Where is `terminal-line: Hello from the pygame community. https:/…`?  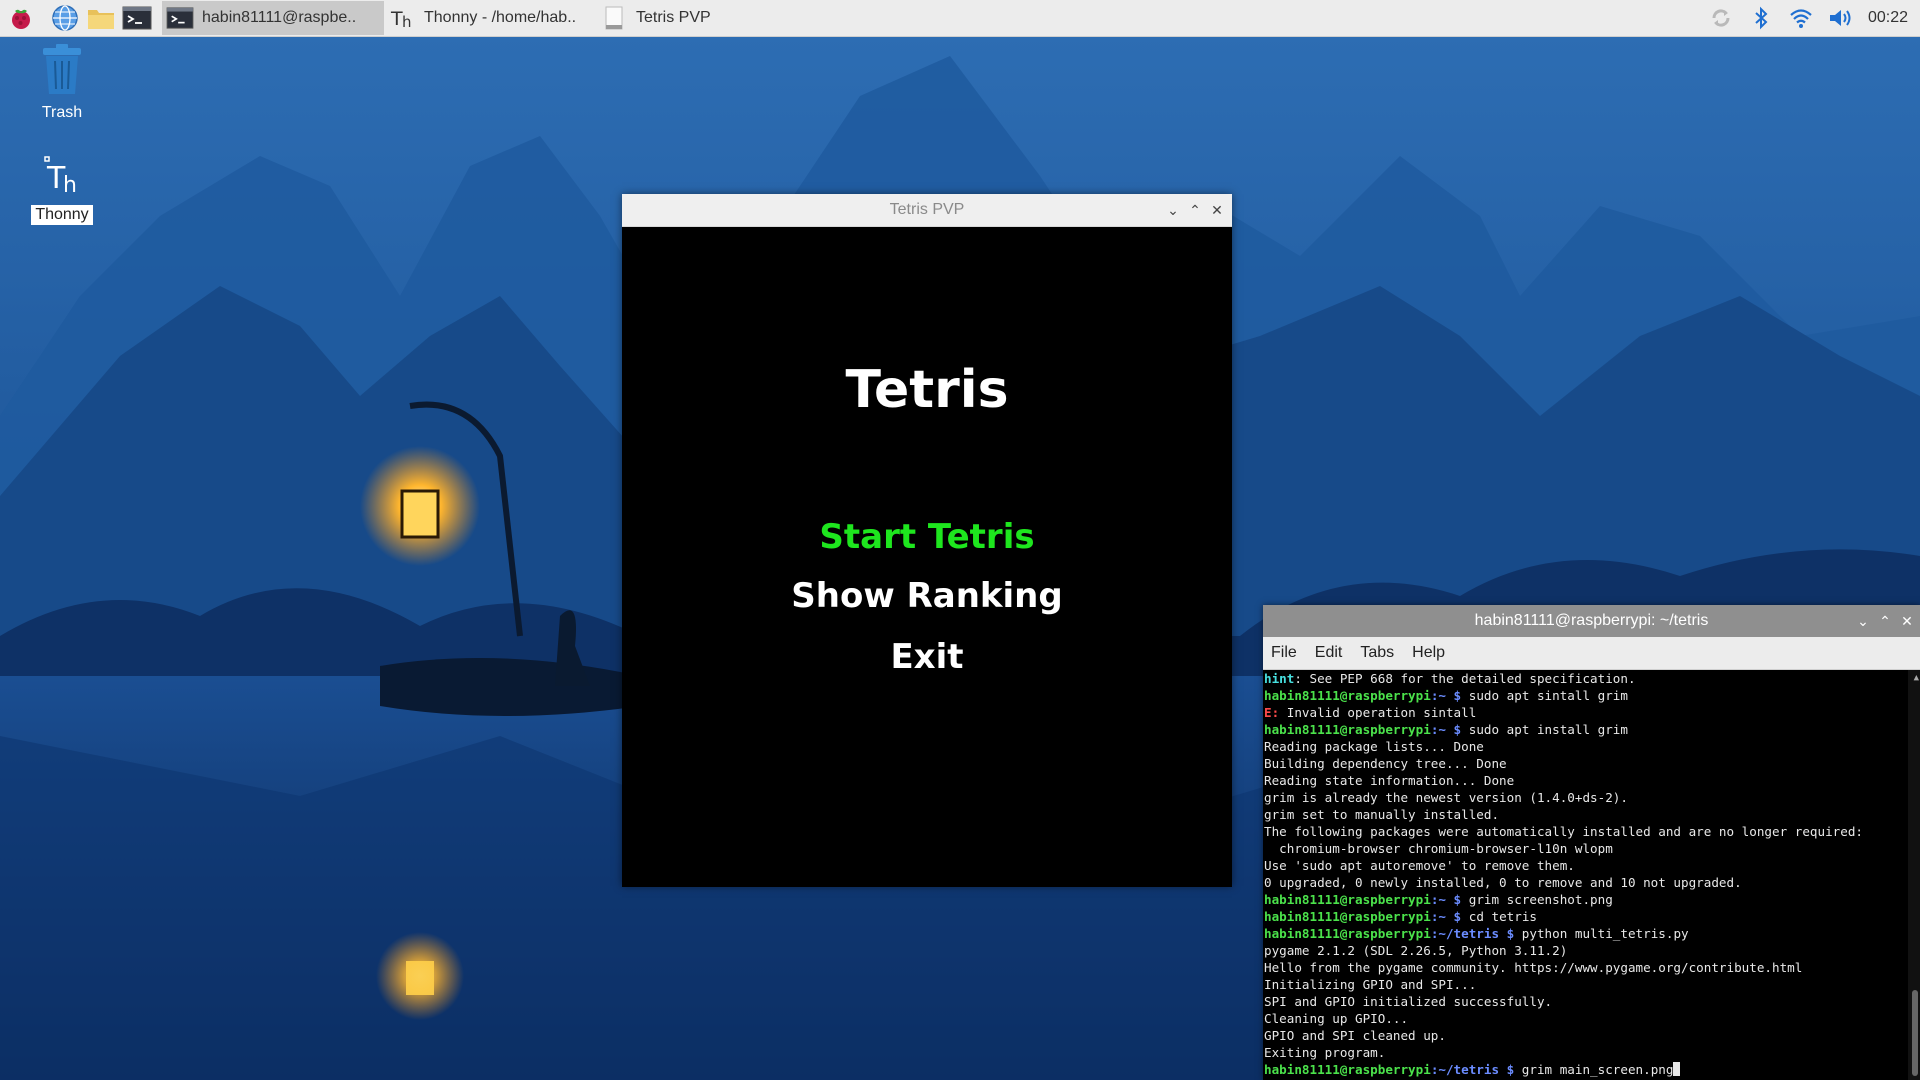 terminal-line: Hello from the pygame community. https:/… is located at coordinates (1533, 967).